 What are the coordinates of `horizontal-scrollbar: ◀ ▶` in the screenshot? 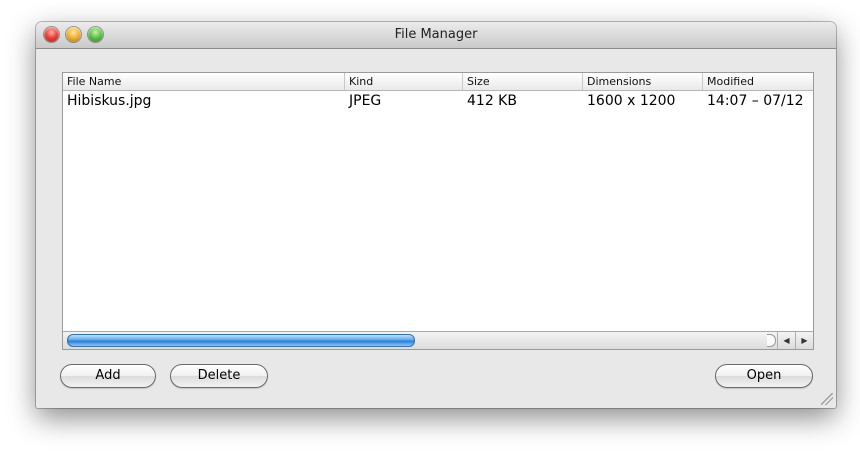 It's located at (438, 340).